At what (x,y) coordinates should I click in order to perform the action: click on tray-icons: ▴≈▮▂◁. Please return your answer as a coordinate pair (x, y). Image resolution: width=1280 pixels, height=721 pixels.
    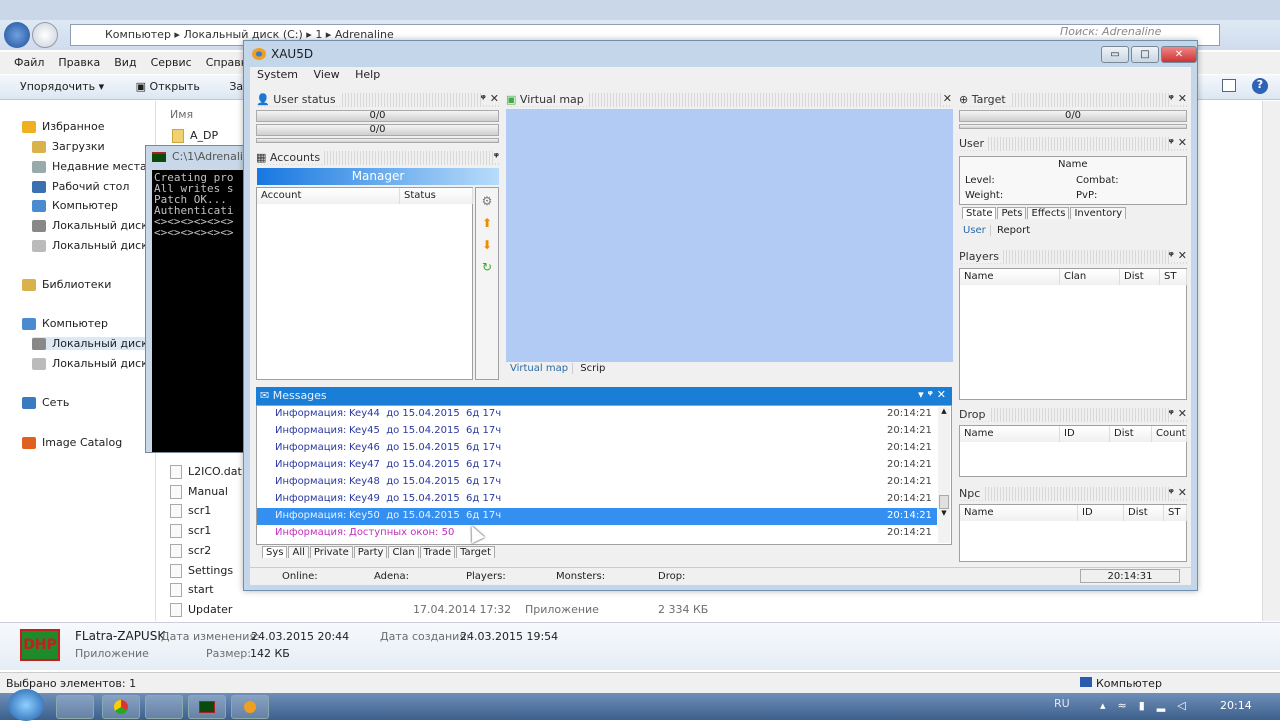
    Looking at the image, I should click on (1149, 705).